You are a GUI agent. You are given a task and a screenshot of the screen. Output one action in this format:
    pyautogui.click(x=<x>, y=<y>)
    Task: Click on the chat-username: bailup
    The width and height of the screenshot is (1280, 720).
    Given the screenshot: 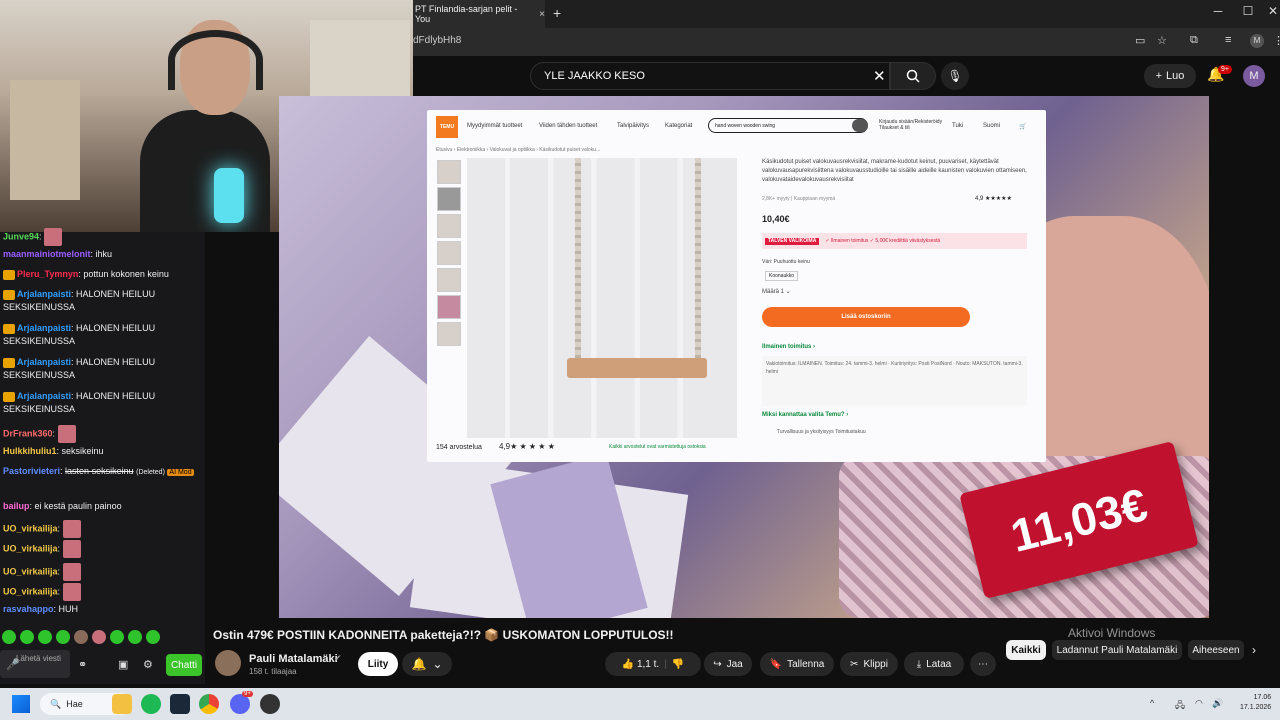 What is the action you would take?
    pyautogui.click(x=16, y=506)
    